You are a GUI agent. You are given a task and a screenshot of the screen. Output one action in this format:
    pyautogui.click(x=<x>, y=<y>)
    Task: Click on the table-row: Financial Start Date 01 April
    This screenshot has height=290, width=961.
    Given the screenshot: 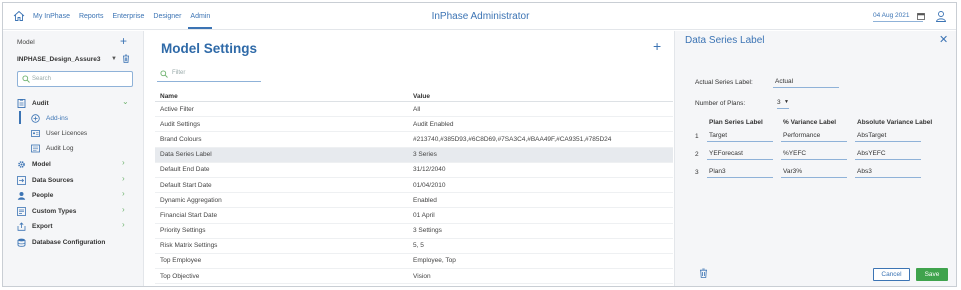 What is the action you would take?
    pyautogui.click(x=414, y=216)
    